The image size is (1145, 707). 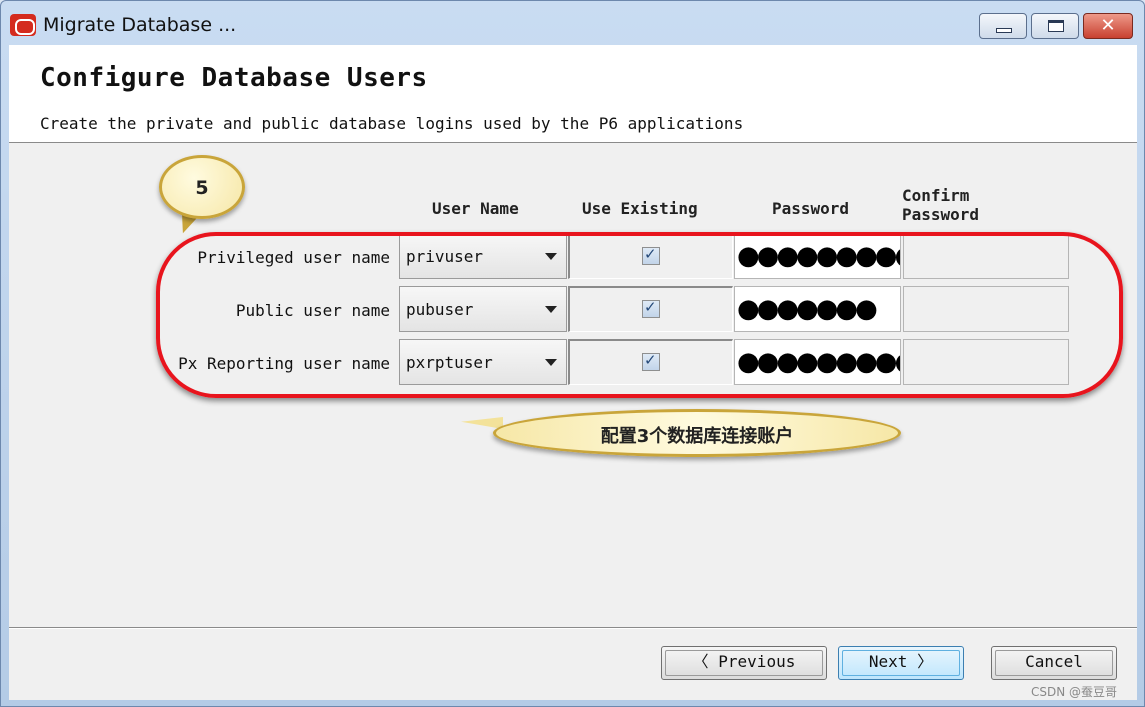 I want to click on step-number: 5, so click(x=202, y=188).